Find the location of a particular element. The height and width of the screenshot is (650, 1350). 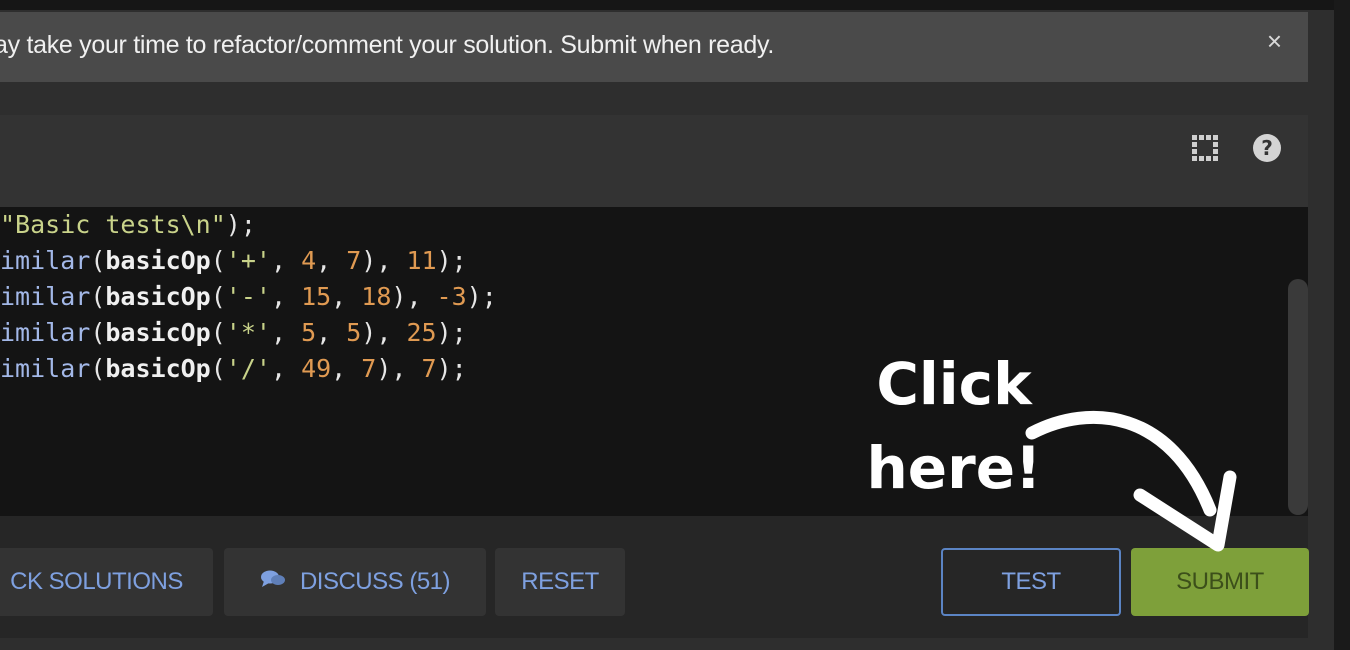

click-here-annotation: Click here! is located at coordinates (954, 426).